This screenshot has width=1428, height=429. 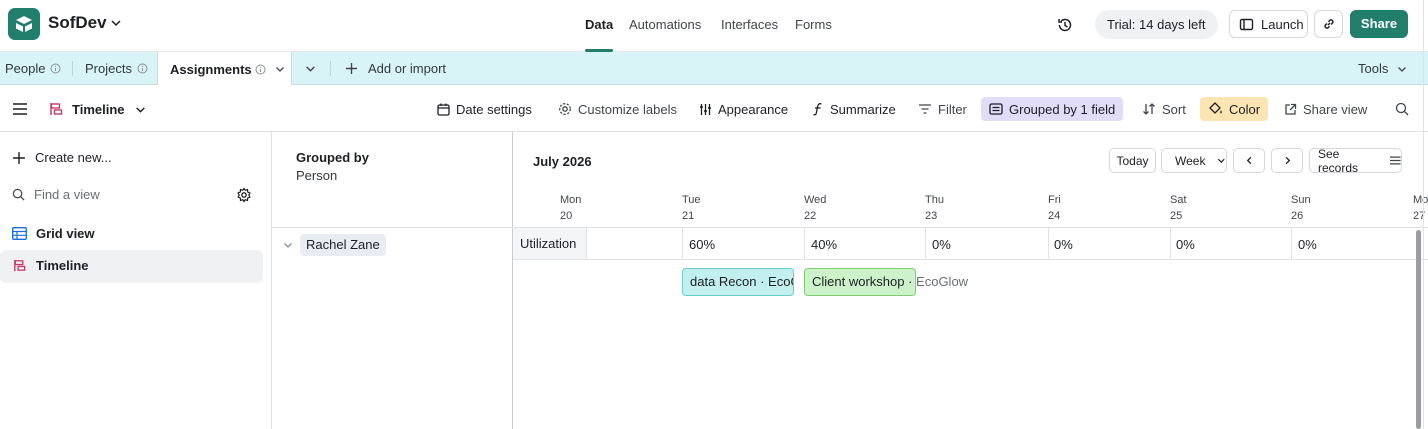 What do you see at coordinates (392, 280) in the screenshot?
I see `group-panel: Grouped by Person Rachel Zane` at bounding box center [392, 280].